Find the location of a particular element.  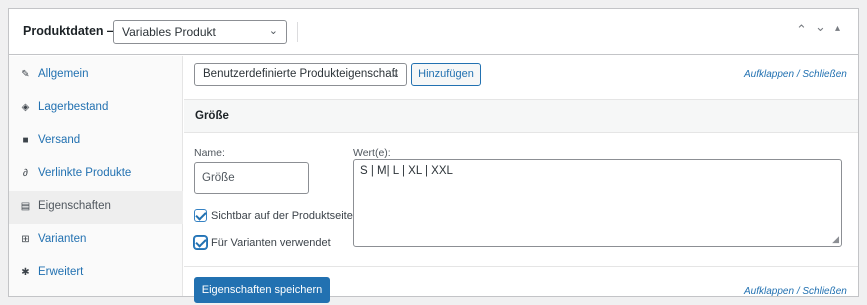

save-attributes-button: Eigenschaften speichern is located at coordinates (262, 290).